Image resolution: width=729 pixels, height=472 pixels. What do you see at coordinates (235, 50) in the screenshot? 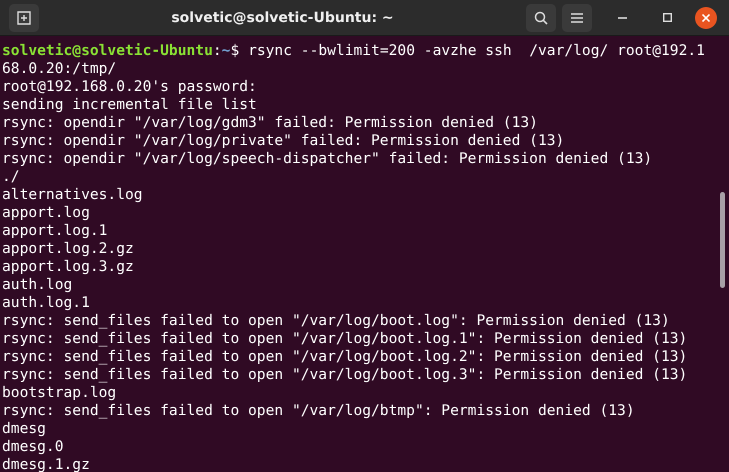
I see `prompt-symbol: $` at bounding box center [235, 50].